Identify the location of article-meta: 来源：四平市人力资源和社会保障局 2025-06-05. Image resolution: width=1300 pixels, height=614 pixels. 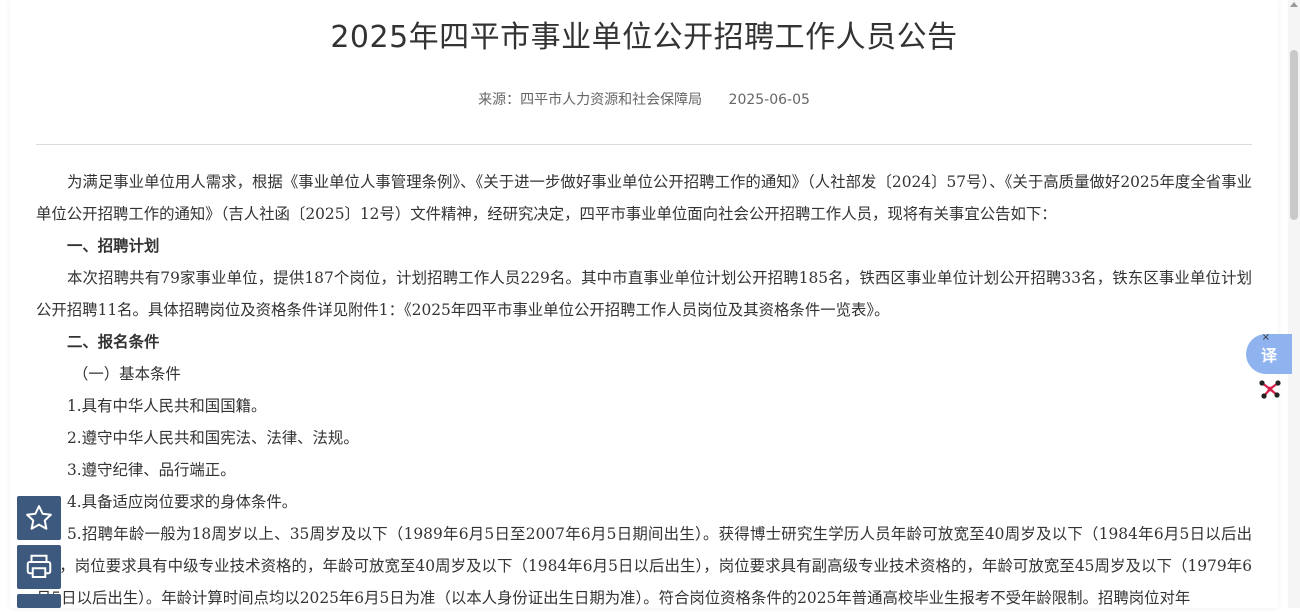
(644, 99).